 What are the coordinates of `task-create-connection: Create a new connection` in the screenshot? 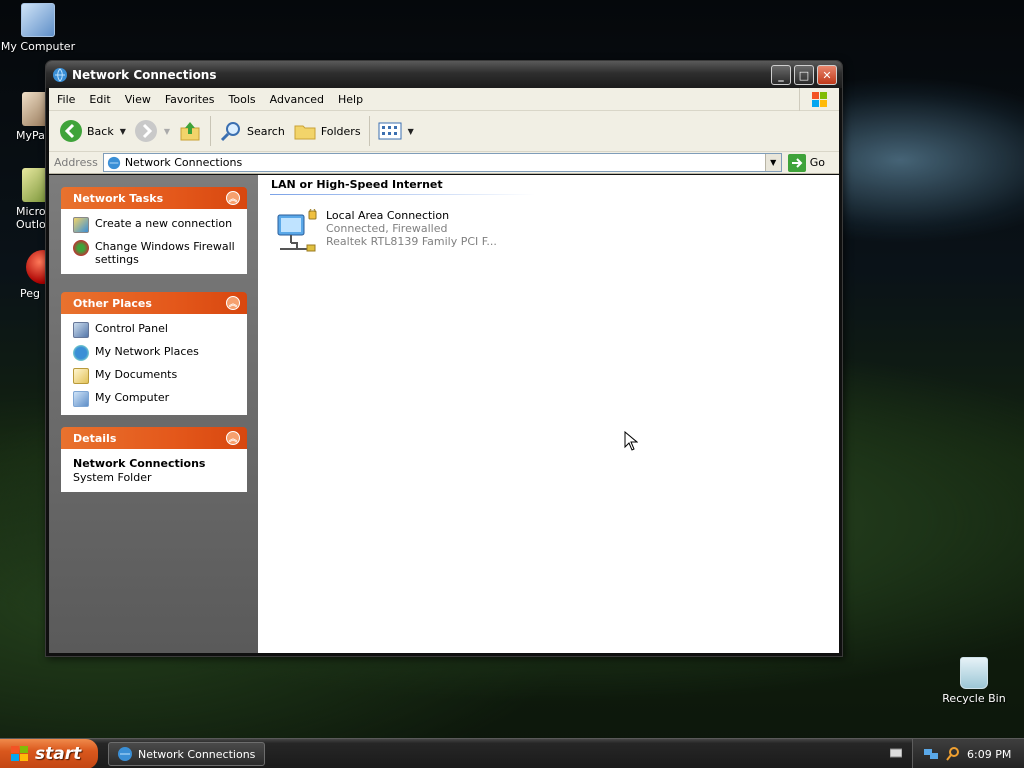 It's located at (154, 225).